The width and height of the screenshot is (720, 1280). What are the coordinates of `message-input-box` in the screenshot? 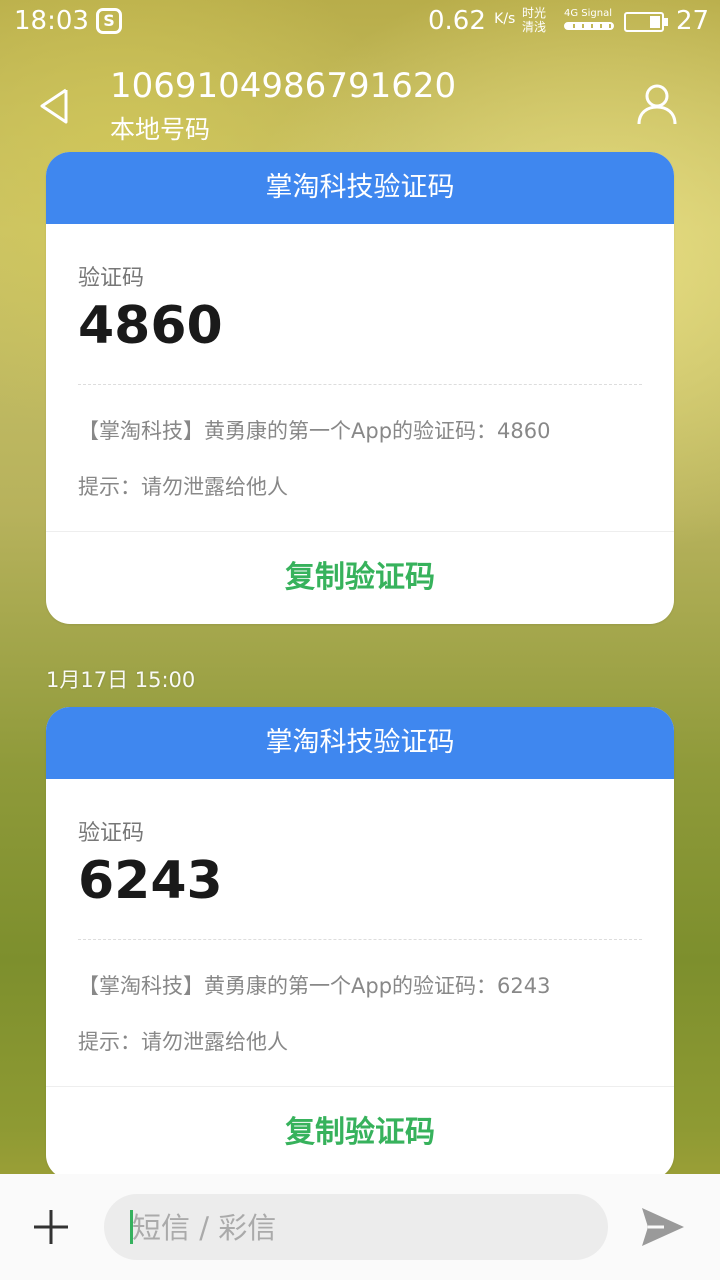 It's located at (356, 1228).